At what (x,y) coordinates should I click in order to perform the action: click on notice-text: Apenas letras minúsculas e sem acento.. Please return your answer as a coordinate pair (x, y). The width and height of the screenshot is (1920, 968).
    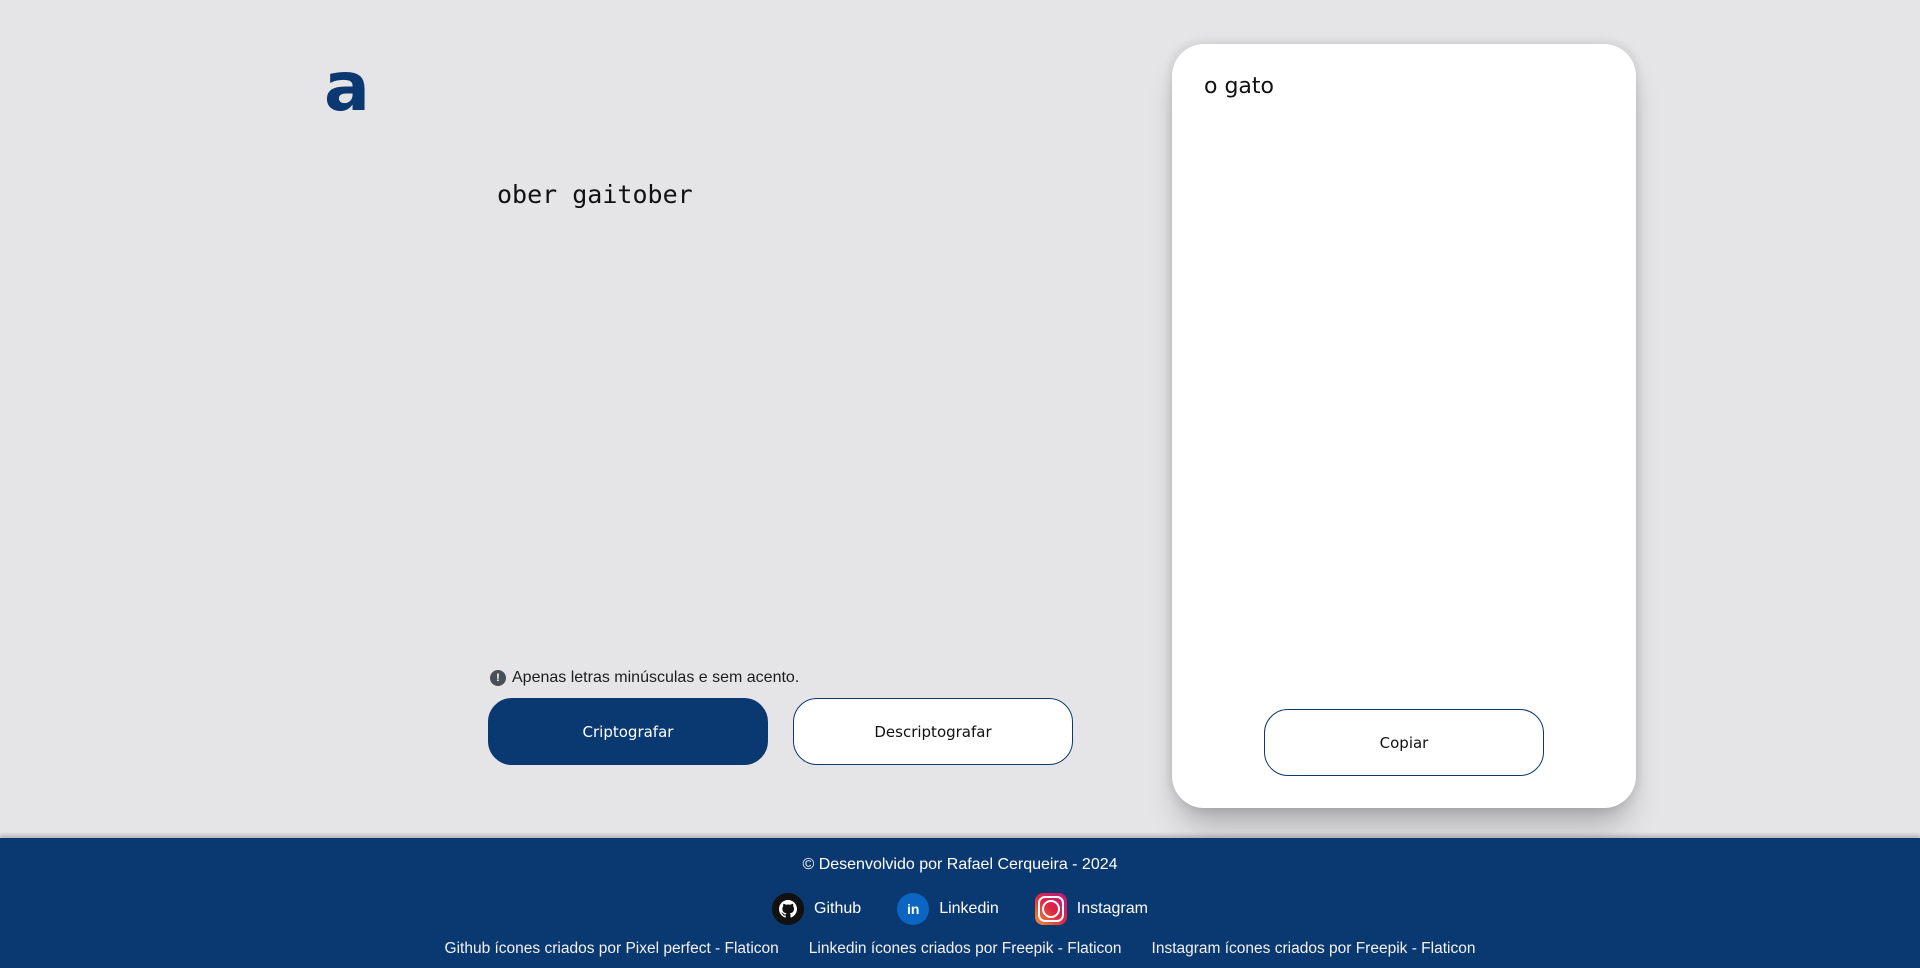
    Looking at the image, I should click on (656, 677).